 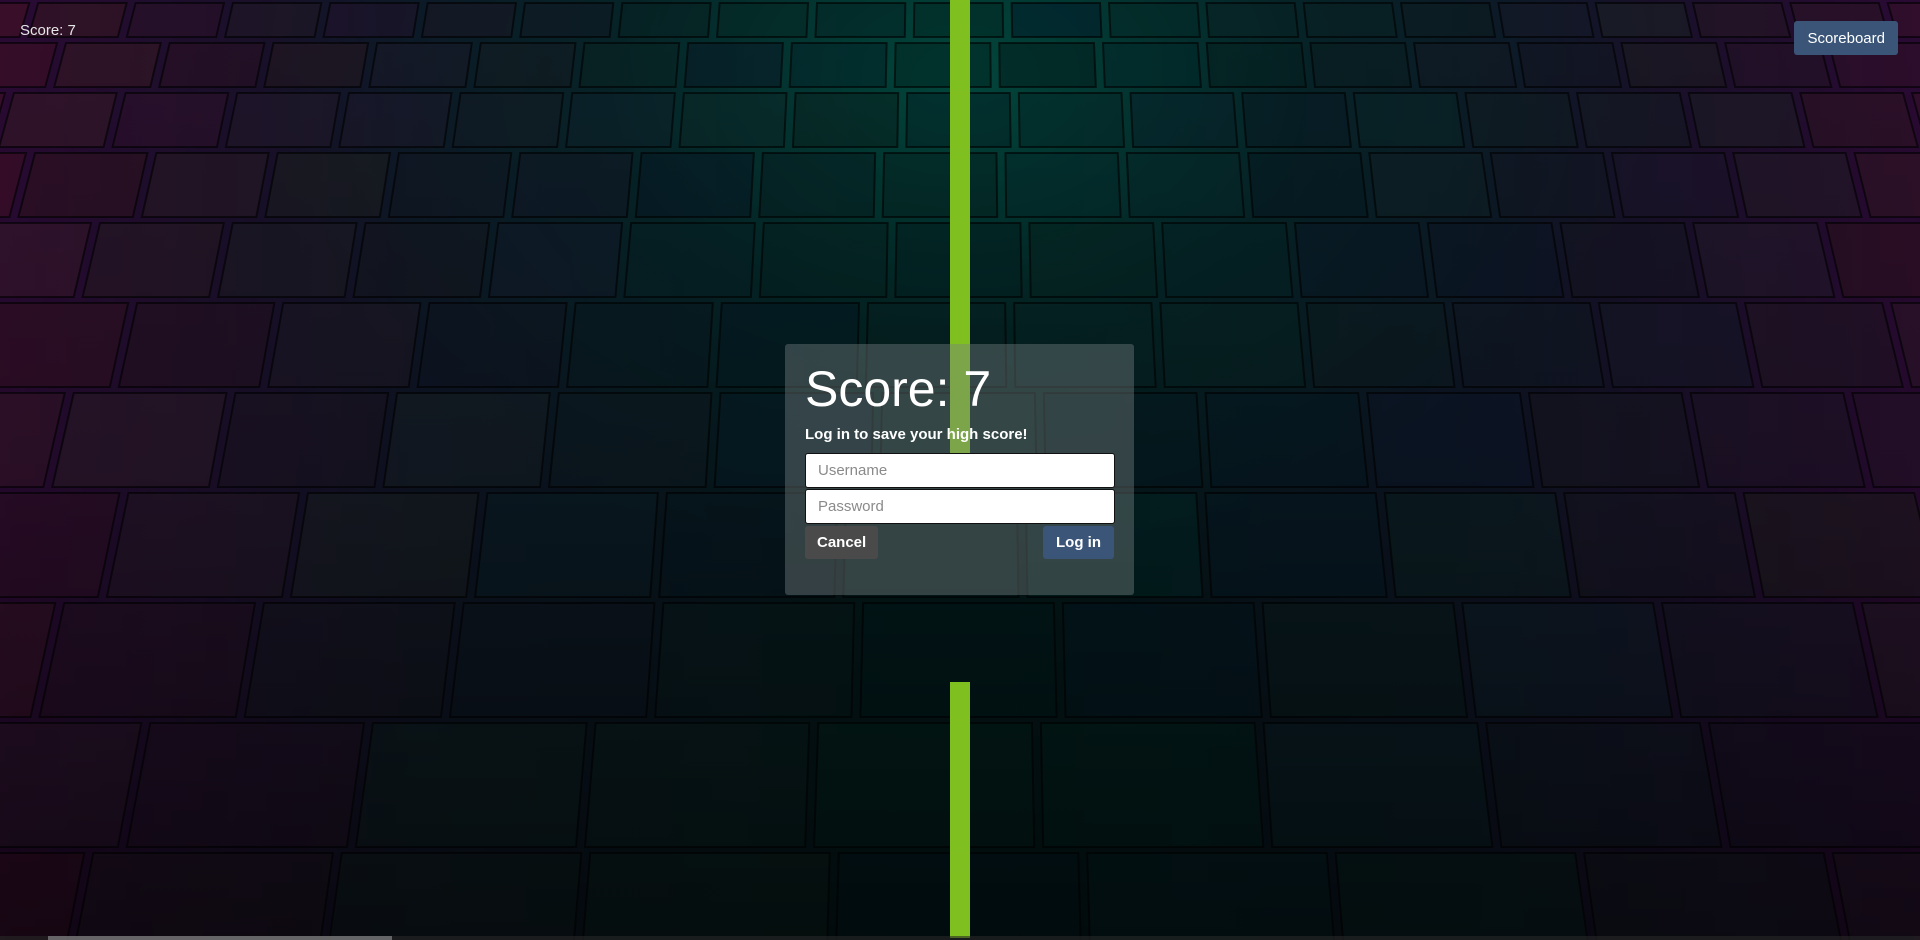 What do you see at coordinates (898, 389) in the screenshot?
I see `dialog-score-title: Score: 7` at bounding box center [898, 389].